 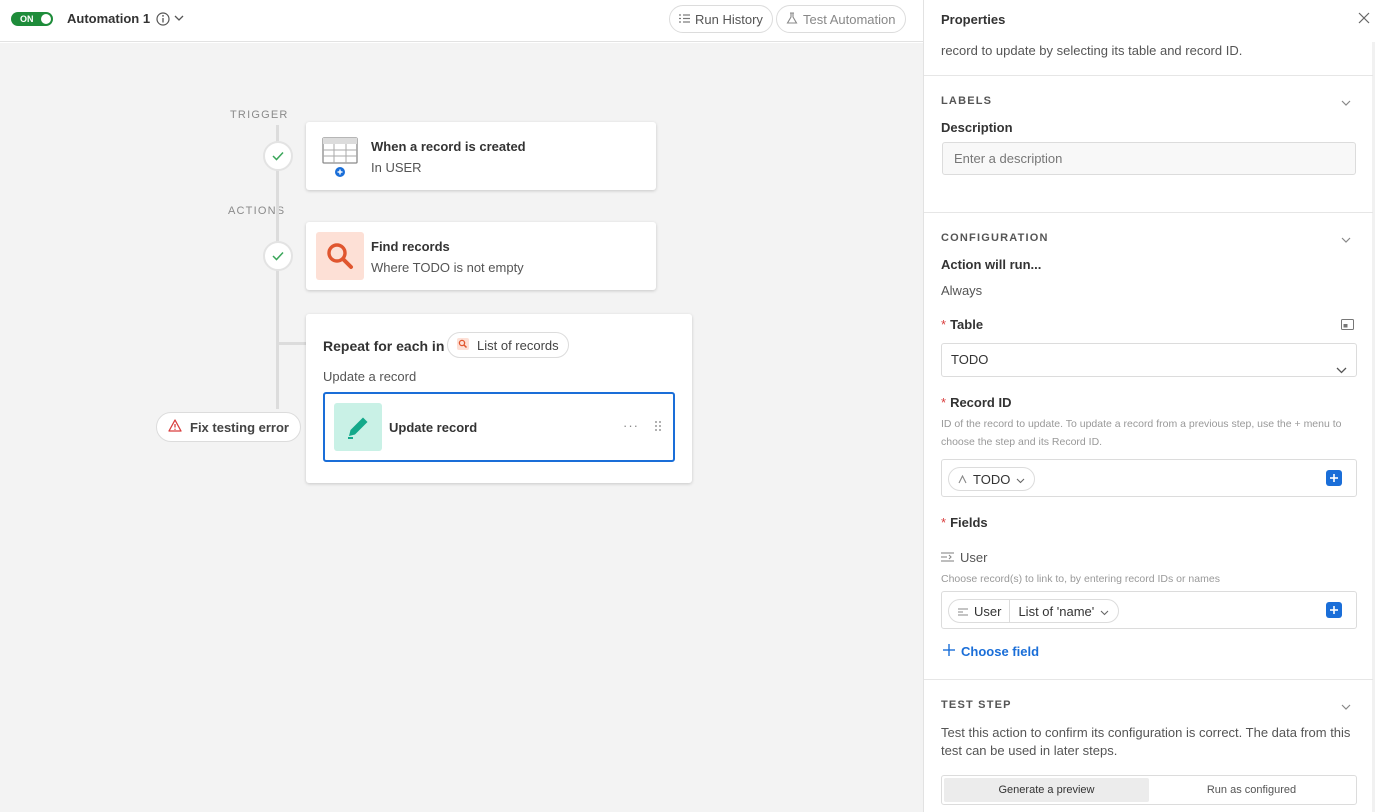 What do you see at coordinates (447, 267) in the screenshot?
I see `find-card-subtitle: Where TODO is not empty` at bounding box center [447, 267].